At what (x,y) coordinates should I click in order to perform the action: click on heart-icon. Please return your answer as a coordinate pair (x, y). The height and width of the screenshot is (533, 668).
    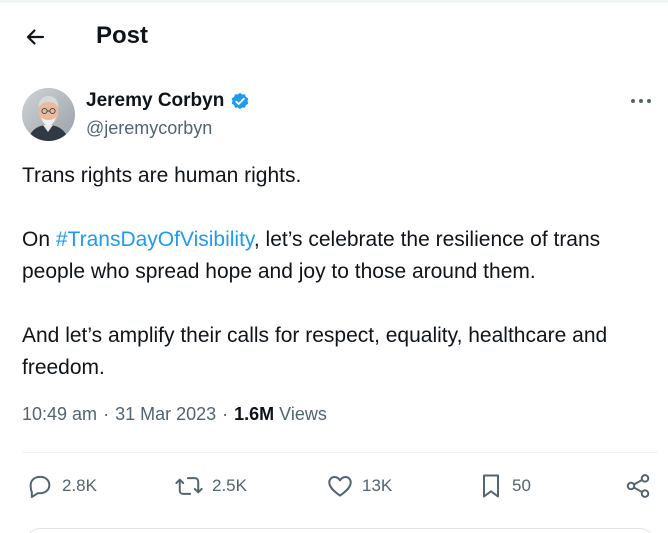
    Looking at the image, I should click on (340, 486).